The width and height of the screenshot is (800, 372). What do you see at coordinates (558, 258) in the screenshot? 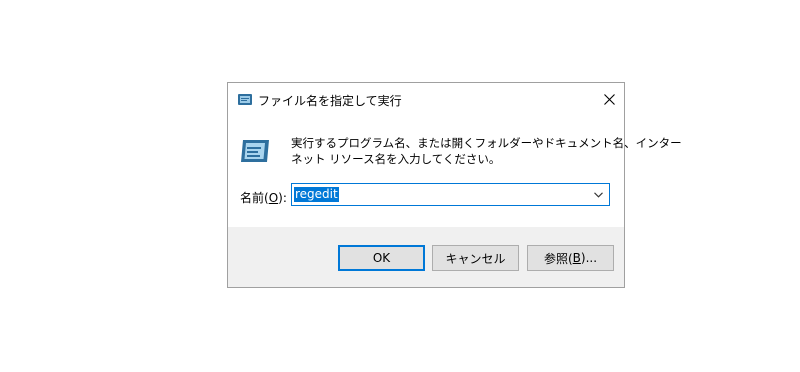
I see `browse-label-prefix: 参照(` at bounding box center [558, 258].